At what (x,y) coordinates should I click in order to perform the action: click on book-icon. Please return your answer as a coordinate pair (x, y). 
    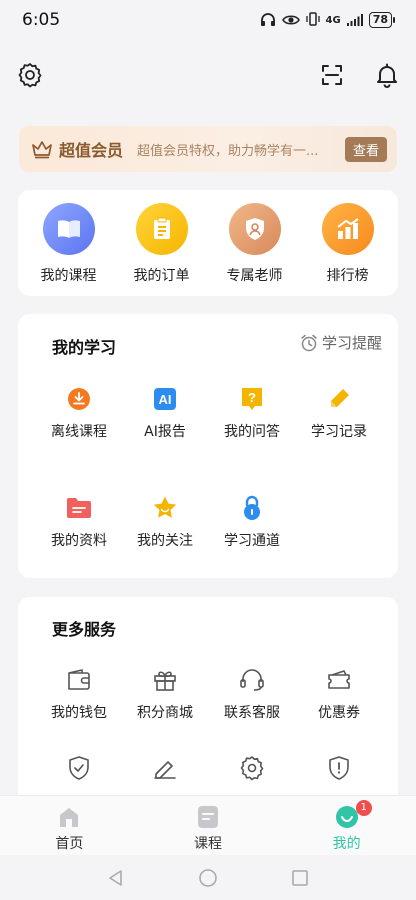
    Looking at the image, I should click on (68, 229).